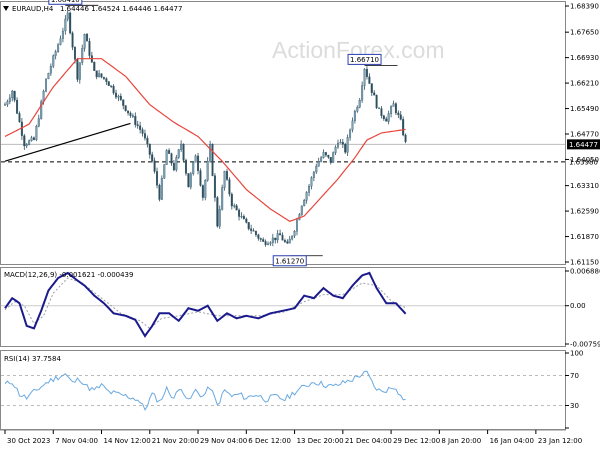 This screenshot has height=450, width=600. What do you see at coordinates (121, 9) in the screenshot?
I see `chart-header-ohlc: 1.64446 1.64524 1.64446 1.64477` at bounding box center [121, 9].